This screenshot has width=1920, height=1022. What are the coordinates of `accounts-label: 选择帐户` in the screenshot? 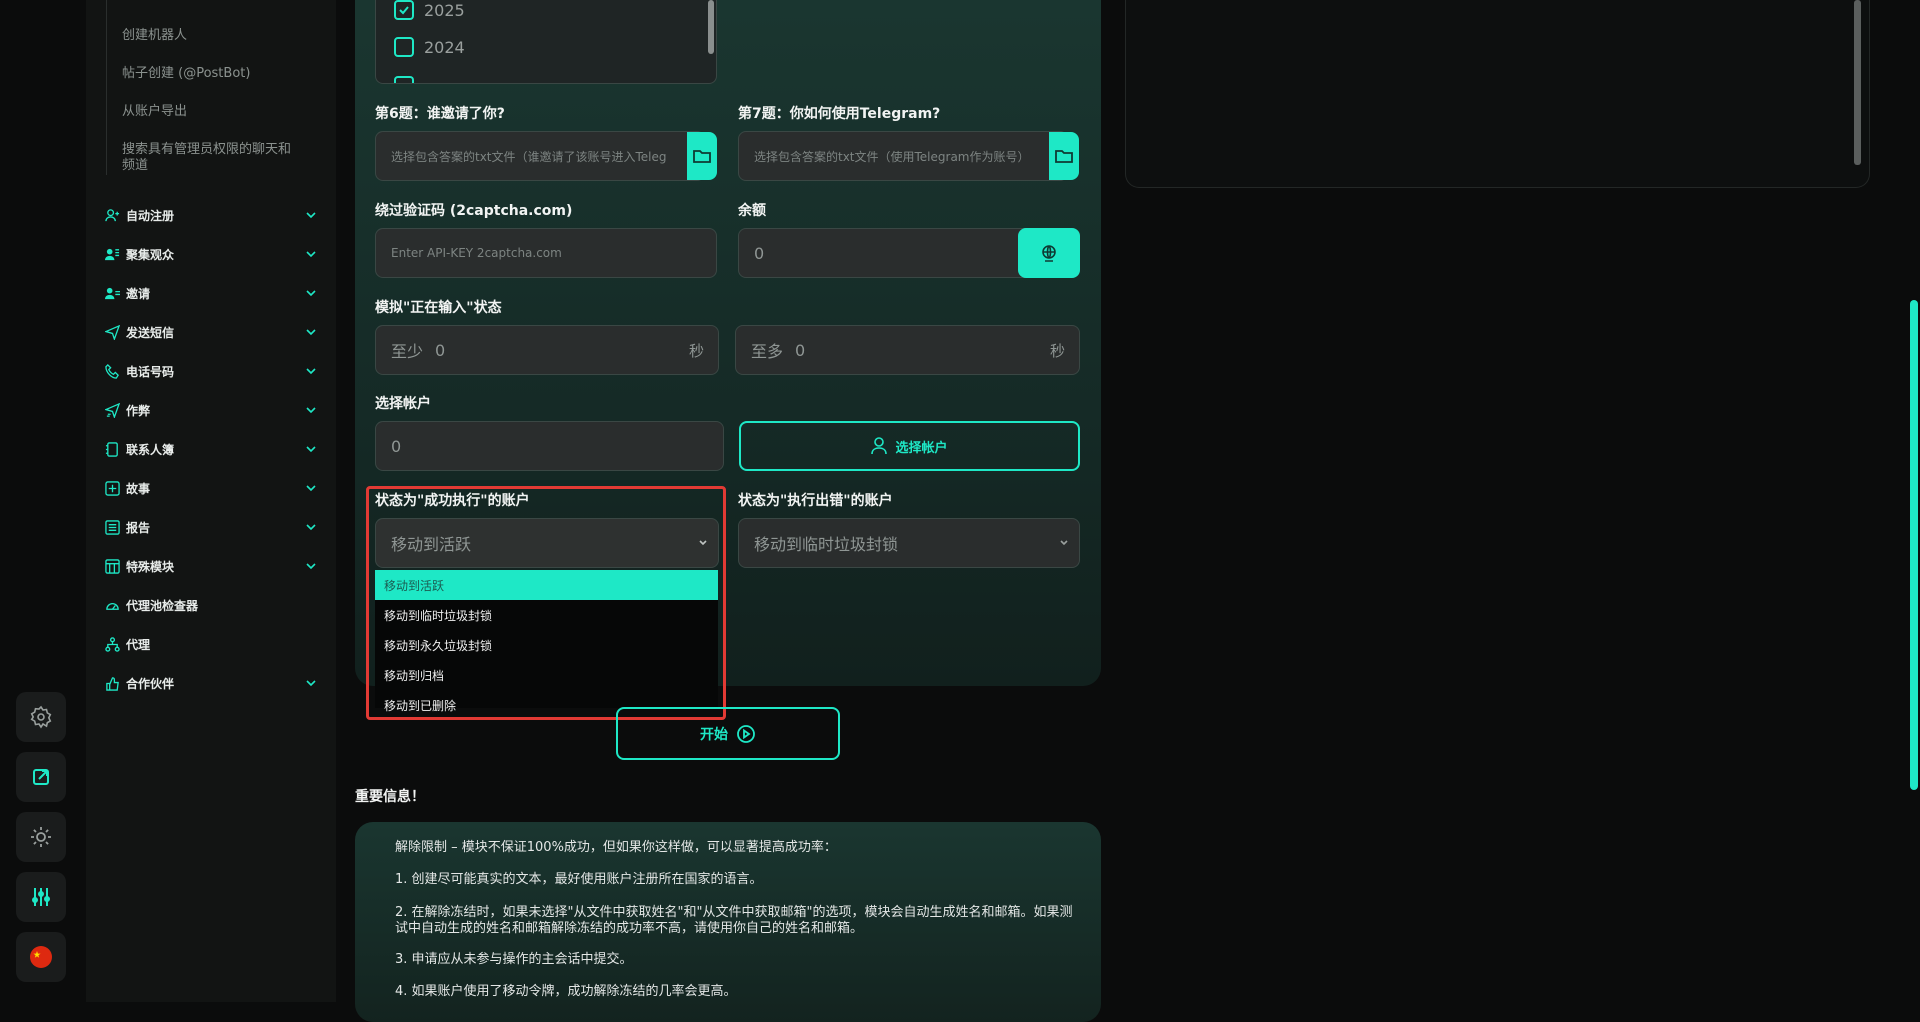 It's located at (403, 404).